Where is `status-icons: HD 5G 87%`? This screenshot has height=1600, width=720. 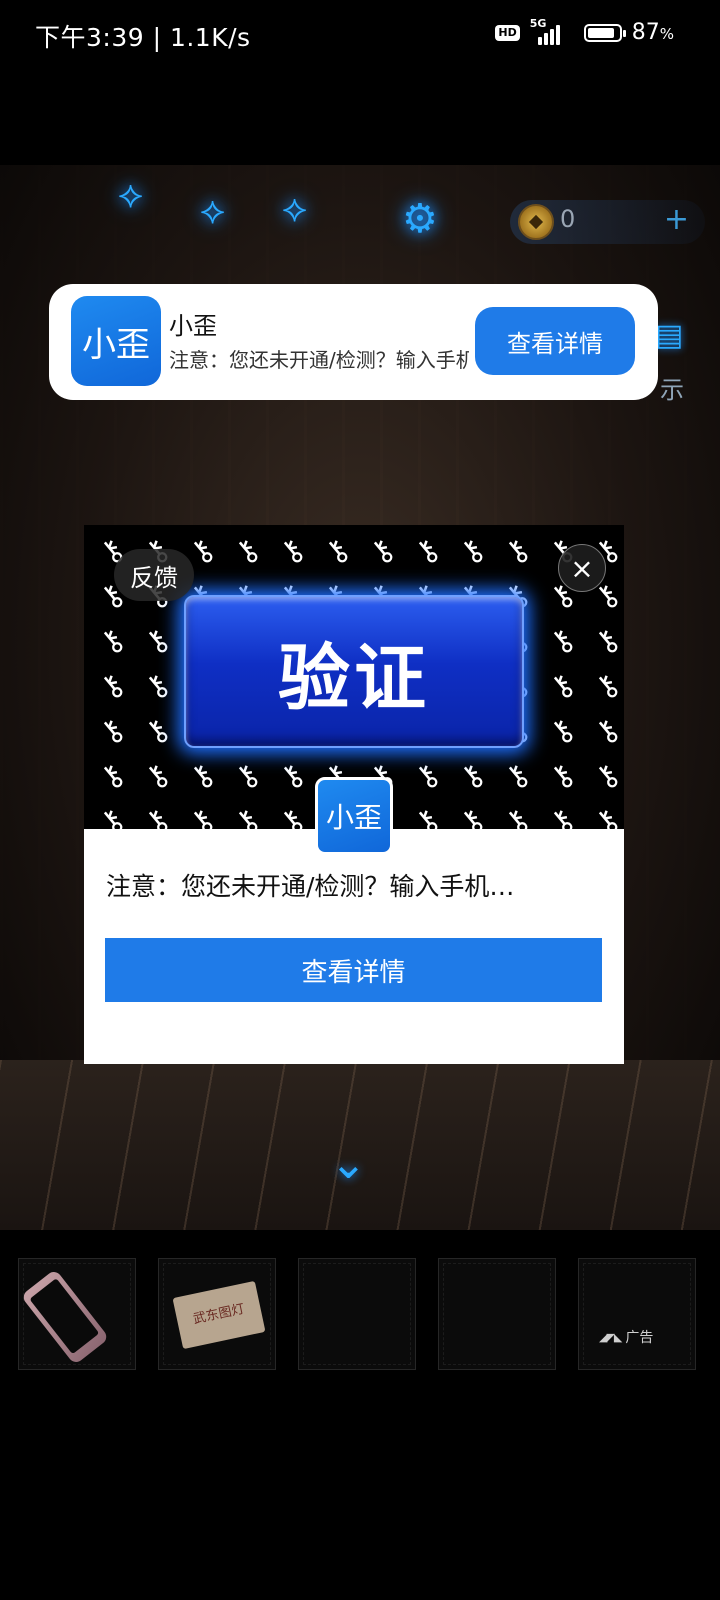 status-icons: HD 5G 87% is located at coordinates (584, 31).